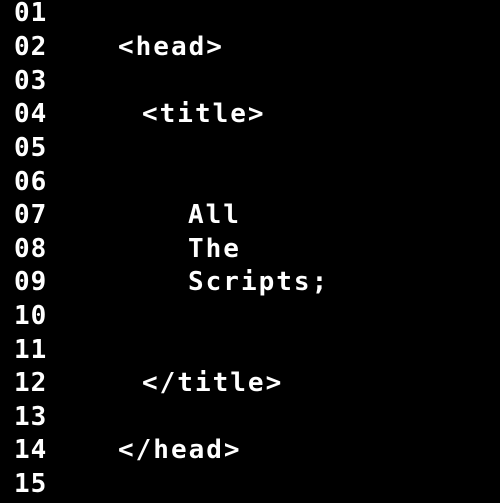  Describe the element at coordinates (250, 352) in the screenshot. I see `code-line-11: 11` at that location.